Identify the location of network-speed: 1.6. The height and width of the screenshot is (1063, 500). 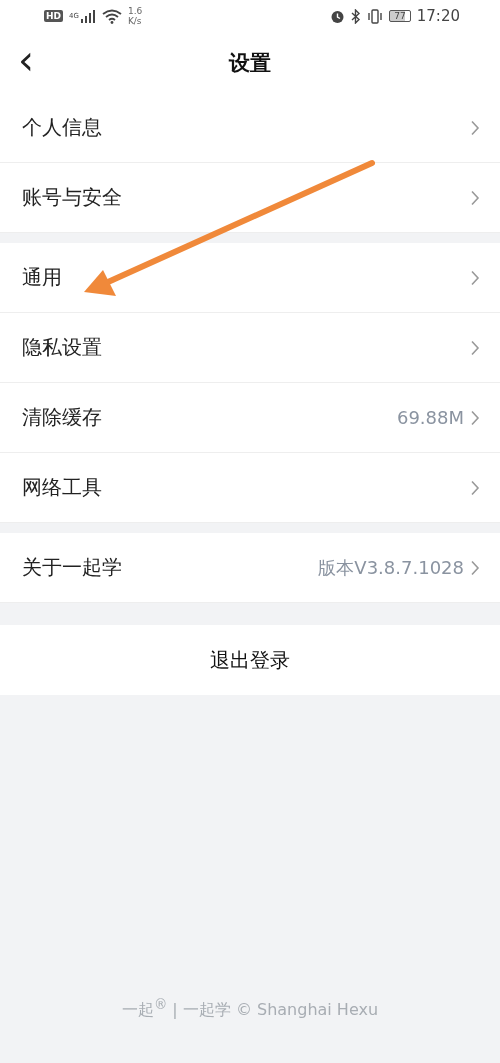
(135, 11).